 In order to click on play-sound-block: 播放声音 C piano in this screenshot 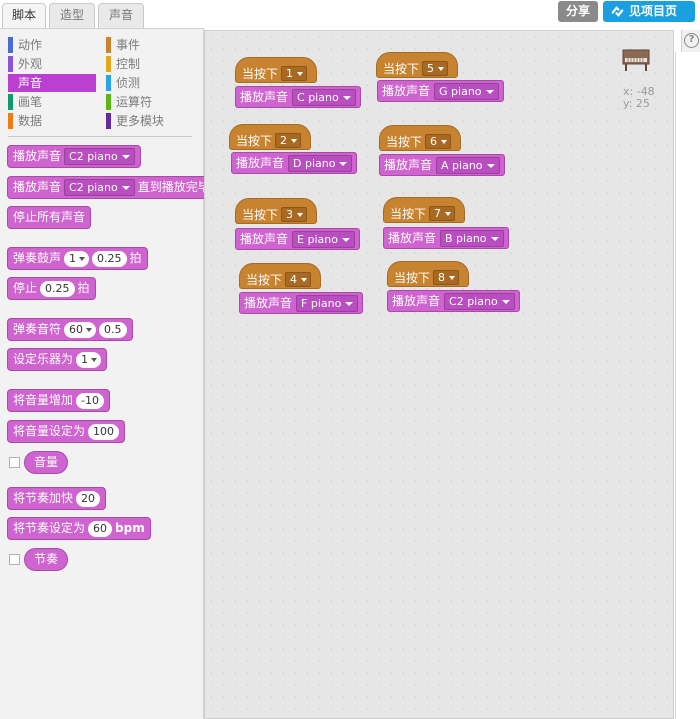, I will do `click(298, 97)`.